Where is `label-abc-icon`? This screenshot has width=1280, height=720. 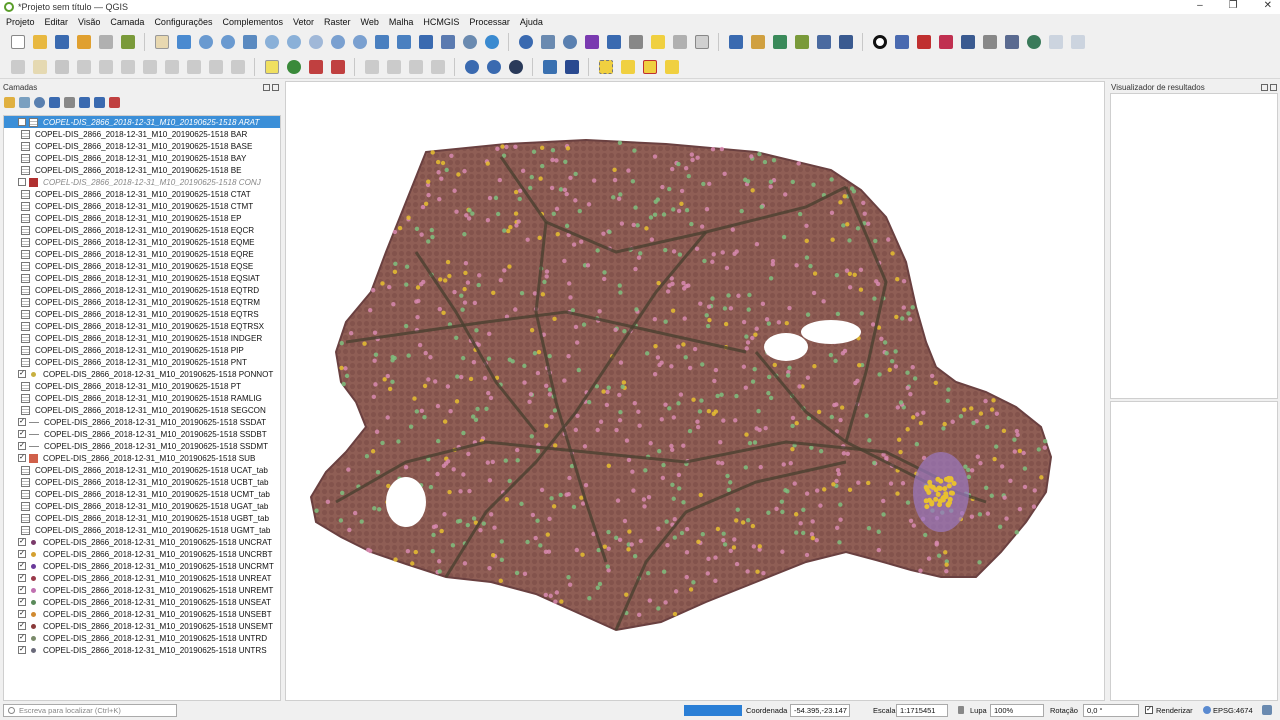
label-abc-icon is located at coordinates (271, 66).